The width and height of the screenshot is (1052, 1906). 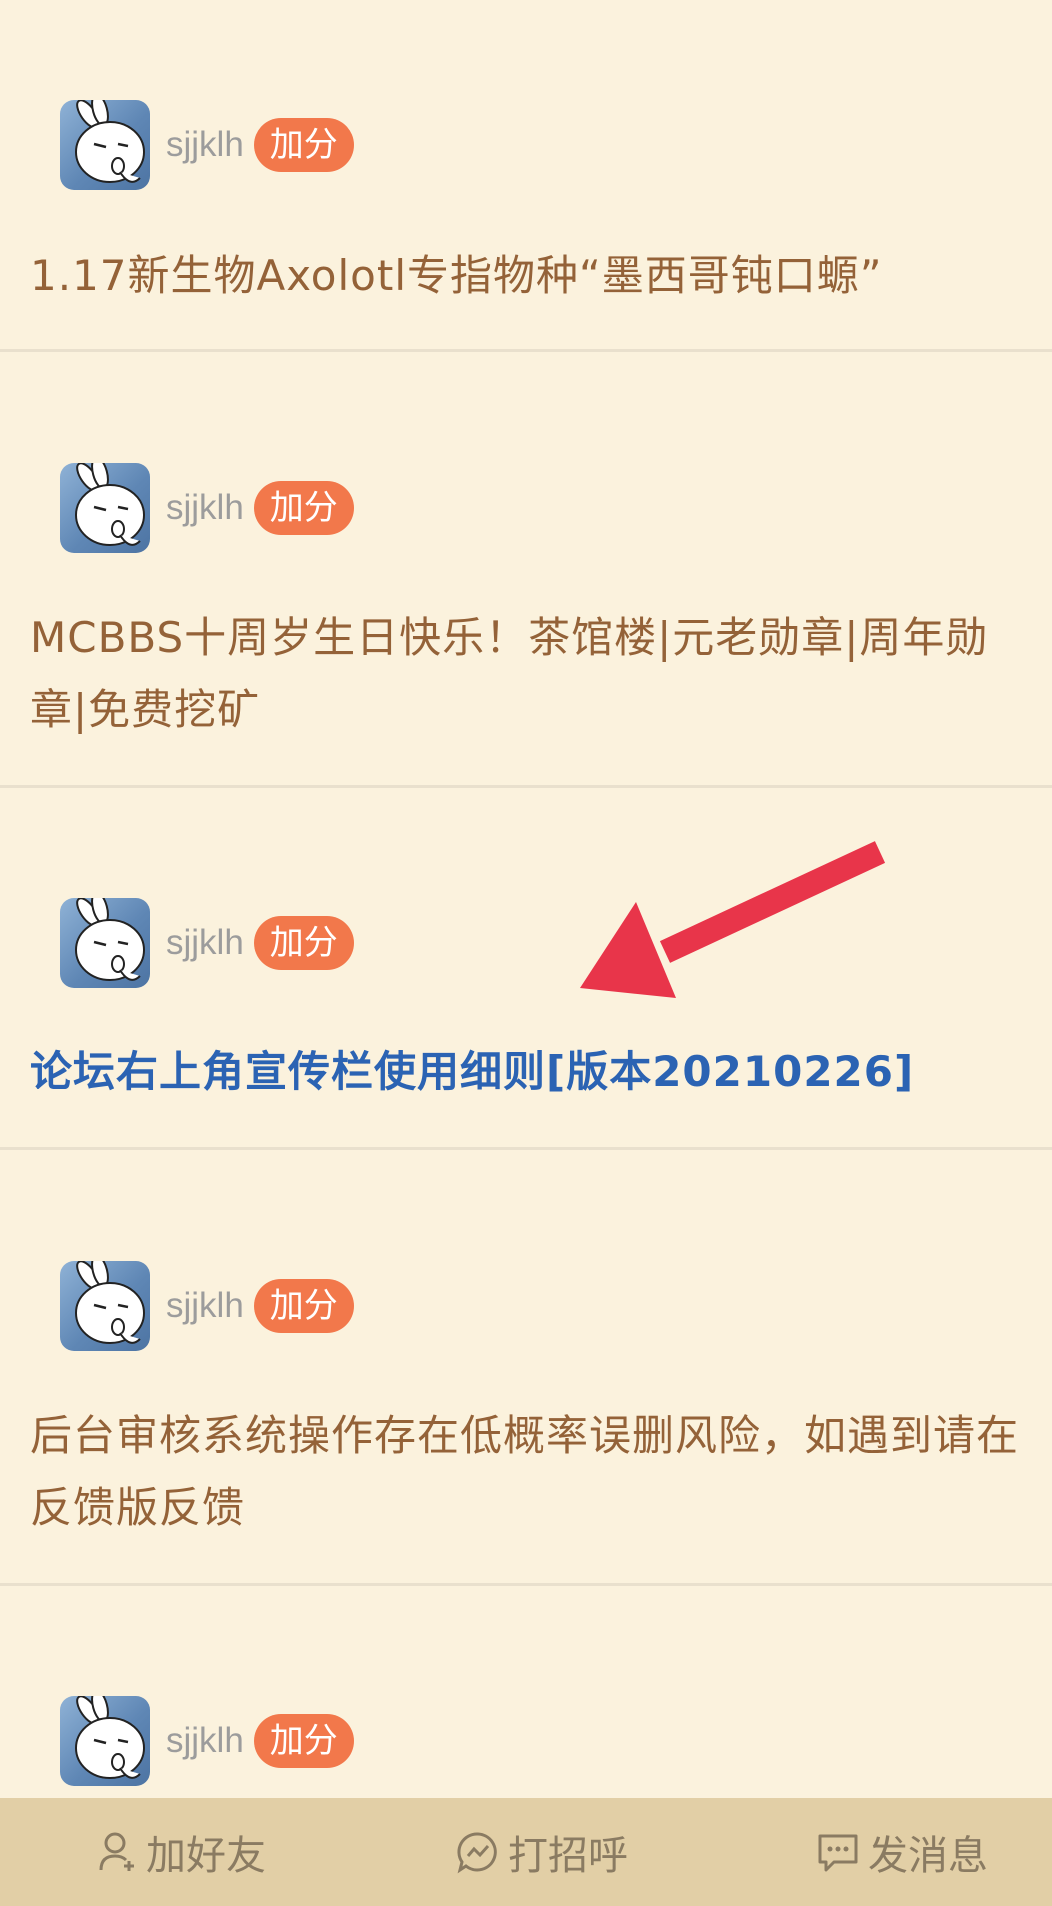 What do you see at coordinates (928, 1856) in the screenshot?
I see `send-message-label: 发消息` at bounding box center [928, 1856].